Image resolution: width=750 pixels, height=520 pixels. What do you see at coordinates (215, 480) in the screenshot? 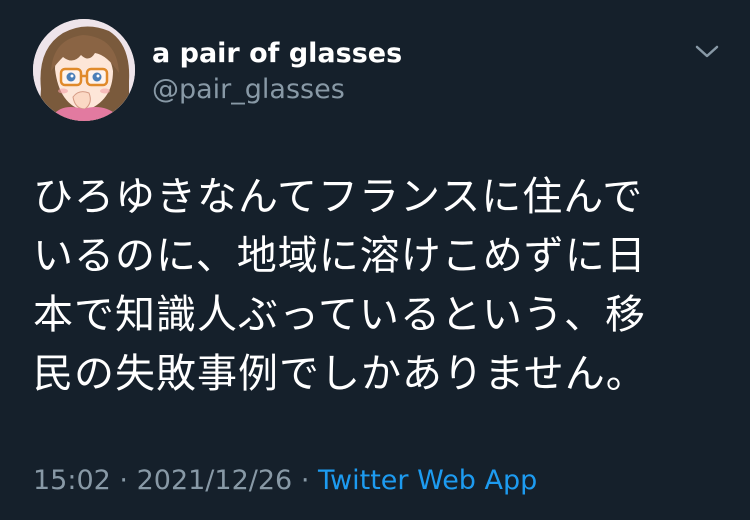
I see `tweet-date: 2021/12/26` at bounding box center [215, 480].